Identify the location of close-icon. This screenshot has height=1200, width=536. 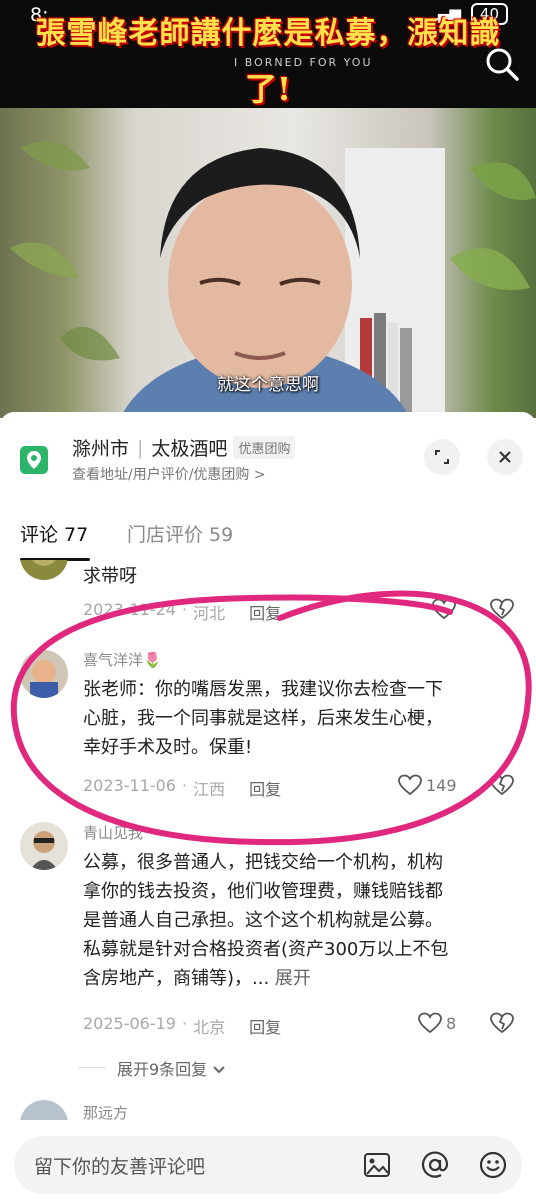
(505, 457).